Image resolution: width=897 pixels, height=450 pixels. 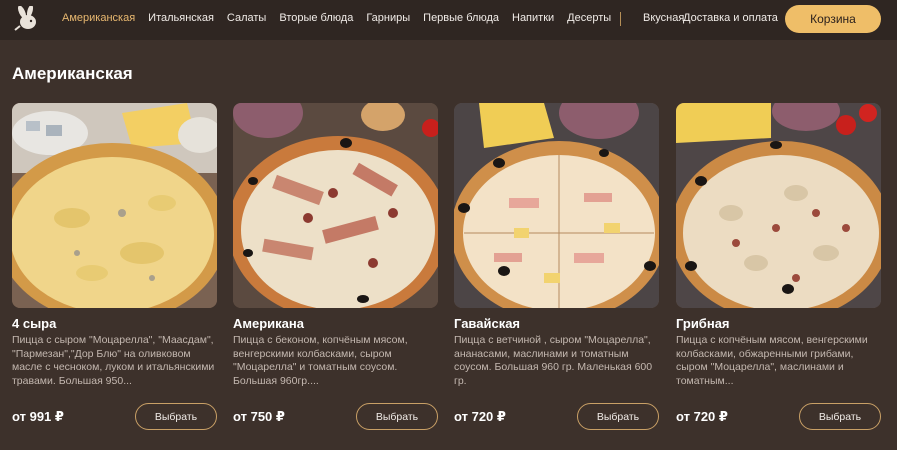 I want to click on nav-item-drinks: Напитки, so click(x=533, y=18).